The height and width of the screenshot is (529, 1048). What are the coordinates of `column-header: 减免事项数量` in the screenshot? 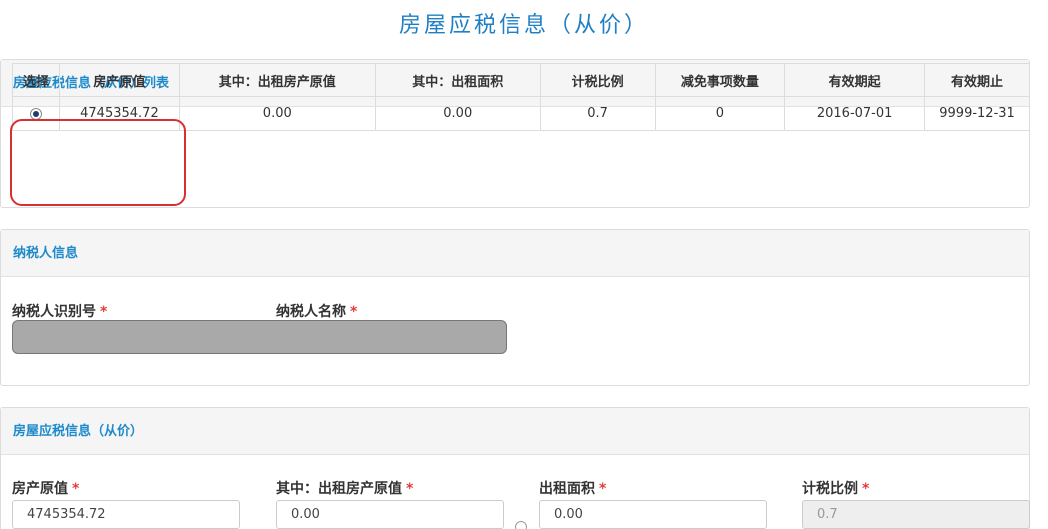 It's located at (720, 80).